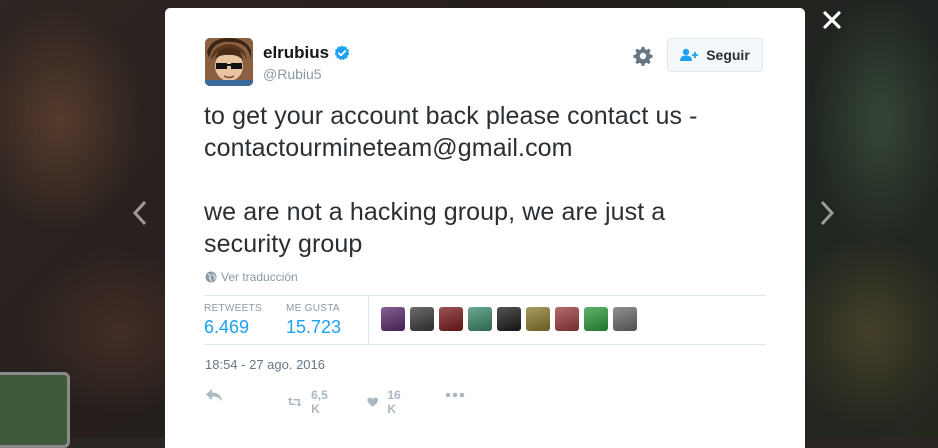 This screenshot has width=938, height=448. I want to click on previous-arrow, so click(140, 217).